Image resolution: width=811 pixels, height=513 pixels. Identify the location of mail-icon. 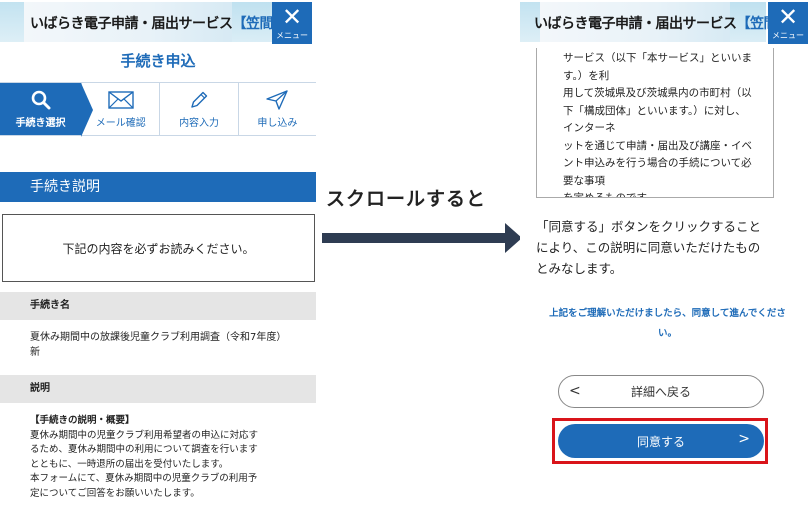
(121, 100).